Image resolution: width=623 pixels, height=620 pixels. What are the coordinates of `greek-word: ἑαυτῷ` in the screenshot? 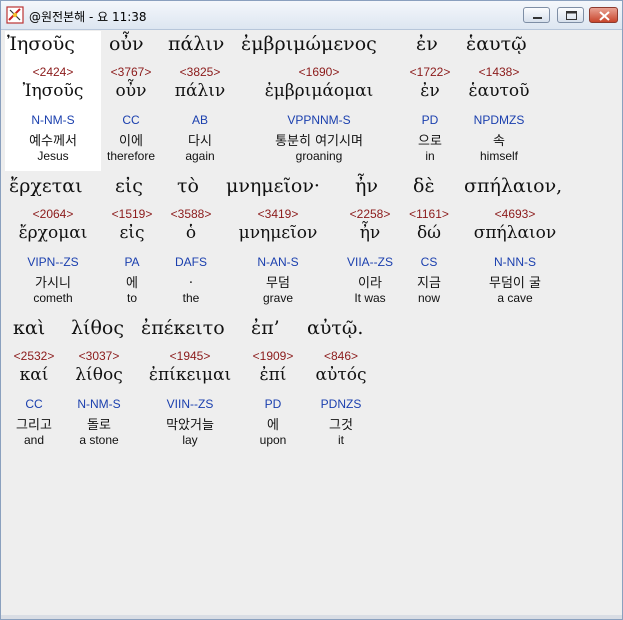 It's located at (496, 44).